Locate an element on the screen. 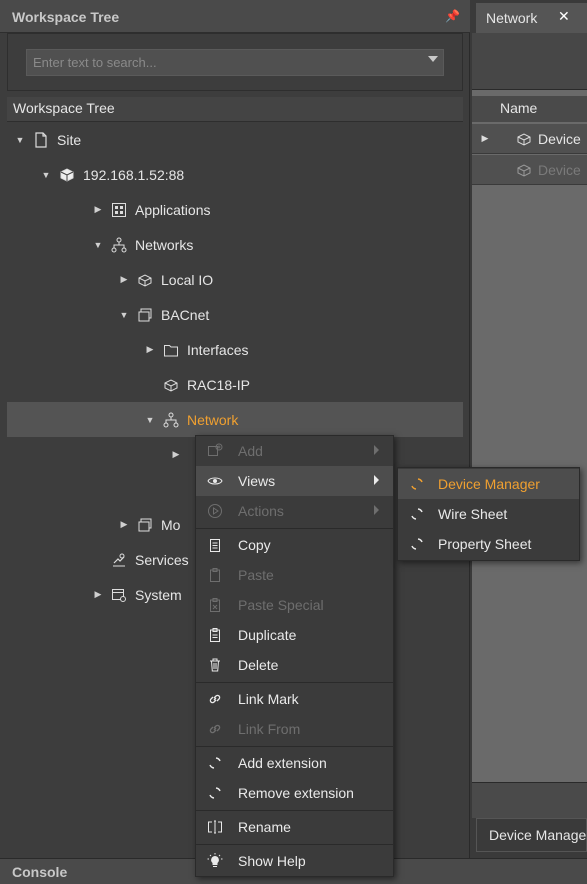 Image resolution: width=587 pixels, height=884 pixels. tree-item-label: Site is located at coordinates (69, 139).